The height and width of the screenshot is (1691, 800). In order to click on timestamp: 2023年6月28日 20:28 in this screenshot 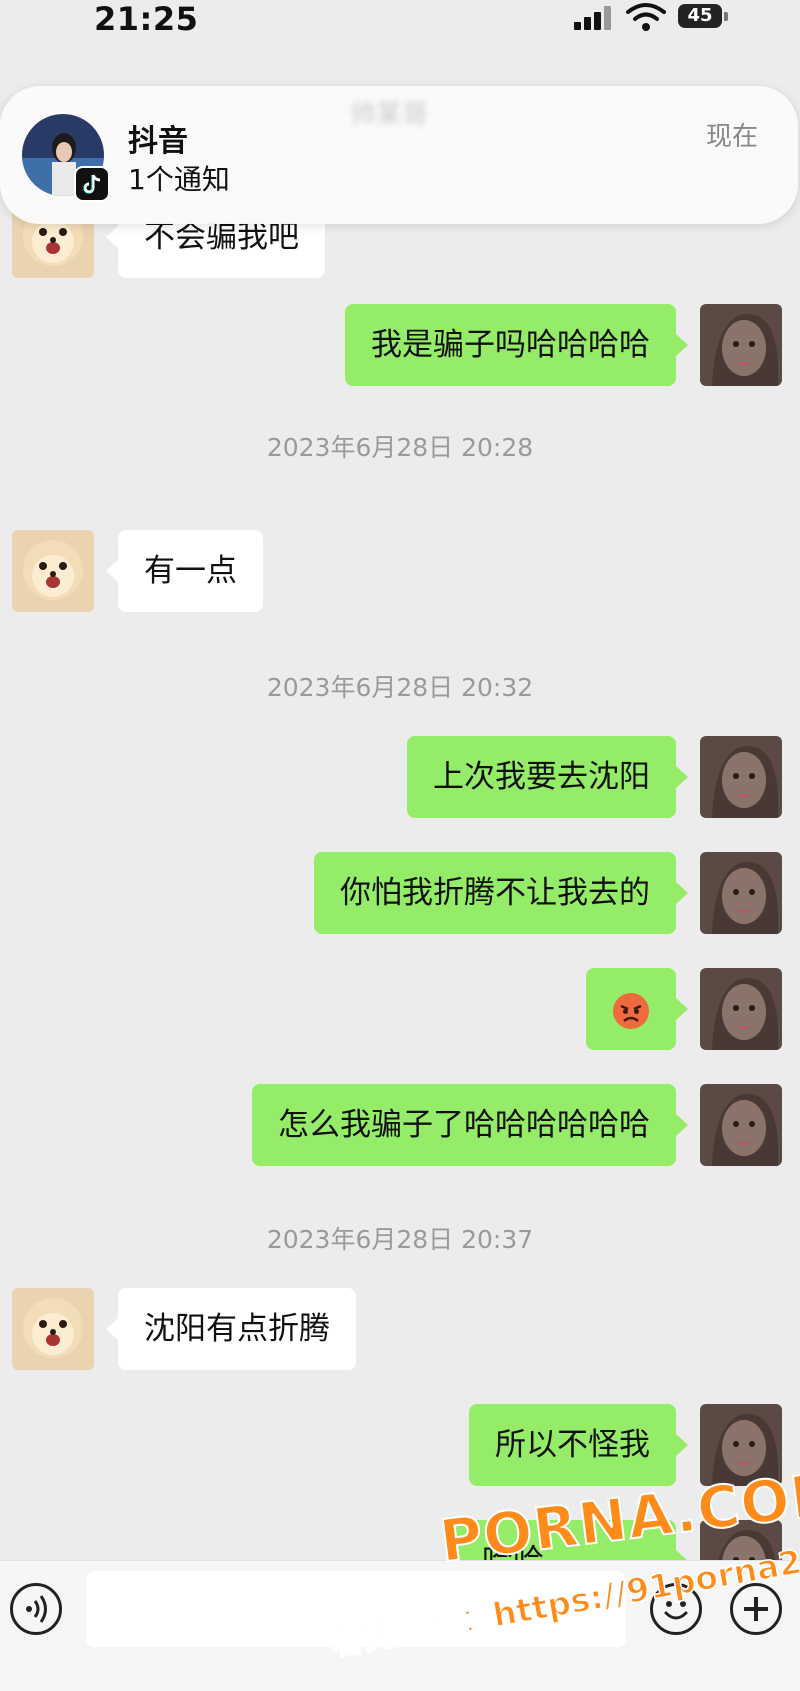, I will do `click(400, 447)`.